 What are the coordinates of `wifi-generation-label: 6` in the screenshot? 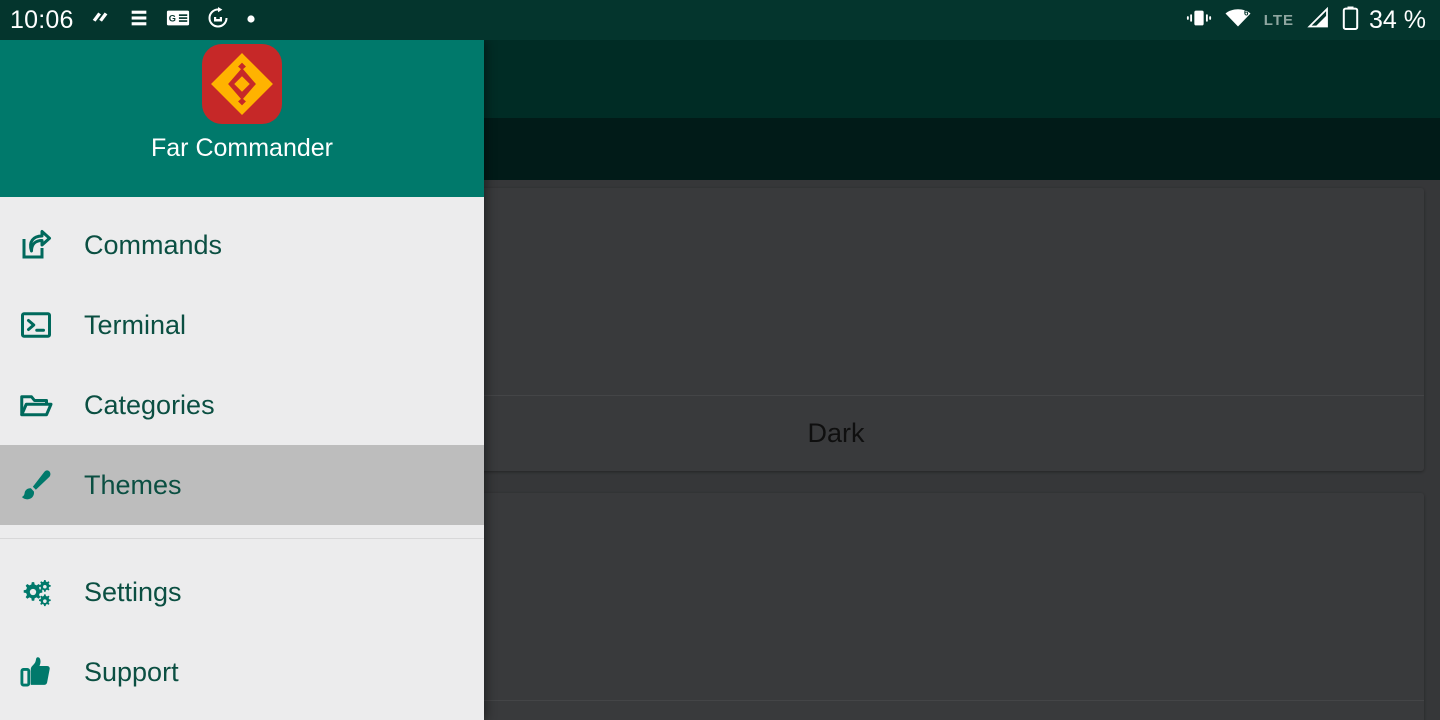 It's located at (1246, 12).